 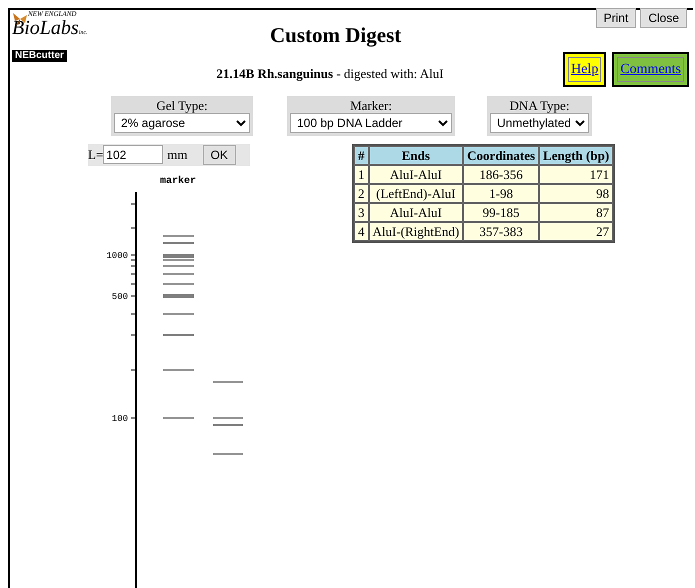 I want to click on ends-cell: AluI-(RightEnd), so click(x=416, y=231).